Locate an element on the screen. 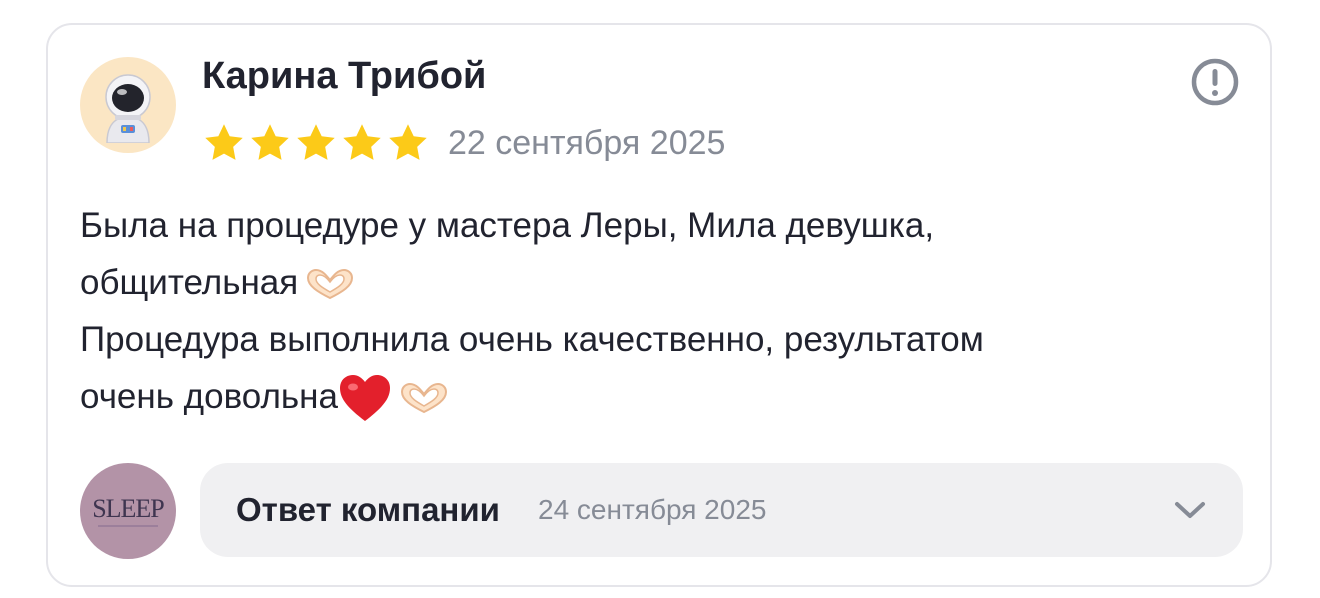  company-logo-underline is located at coordinates (128, 525).